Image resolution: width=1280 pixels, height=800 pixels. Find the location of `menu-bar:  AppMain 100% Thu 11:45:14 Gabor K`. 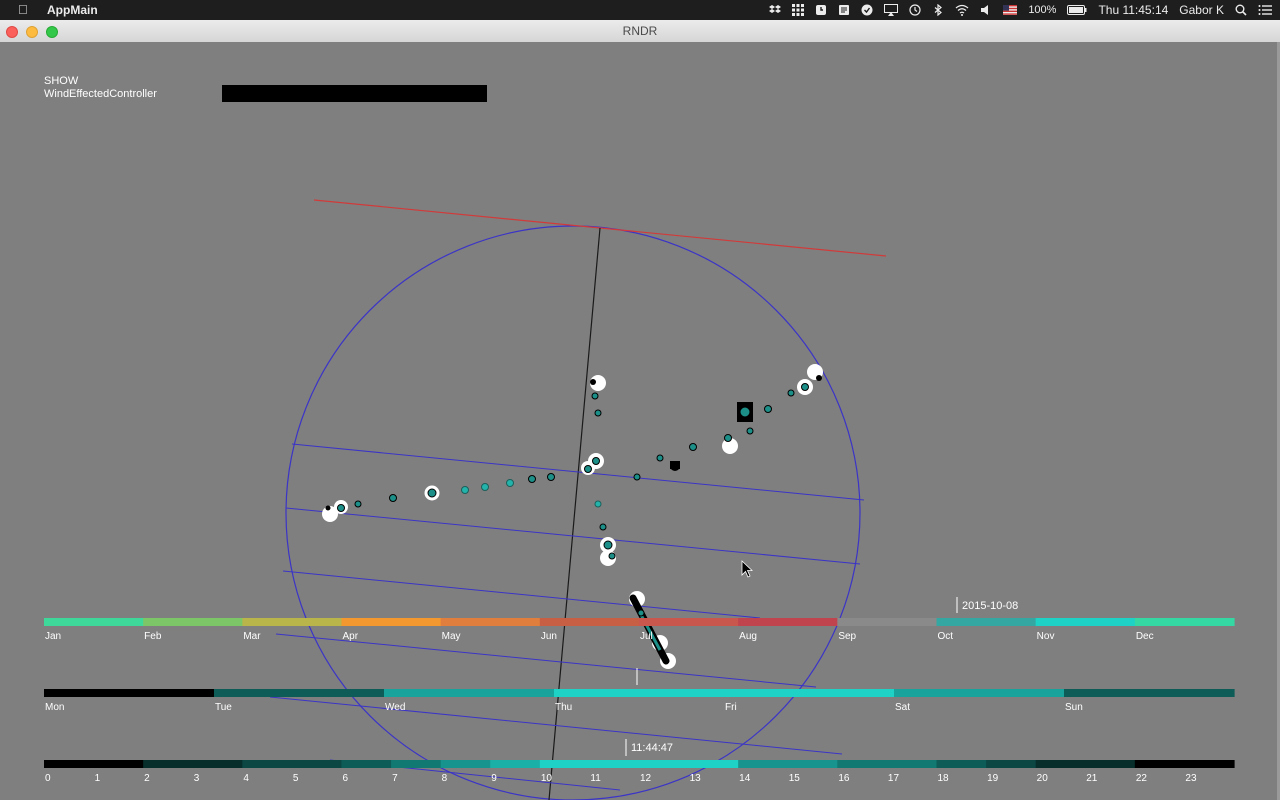

menu-bar:  AppMain 100% Thu 11:45:14 Gabor K is located at coordinates (640, 10).